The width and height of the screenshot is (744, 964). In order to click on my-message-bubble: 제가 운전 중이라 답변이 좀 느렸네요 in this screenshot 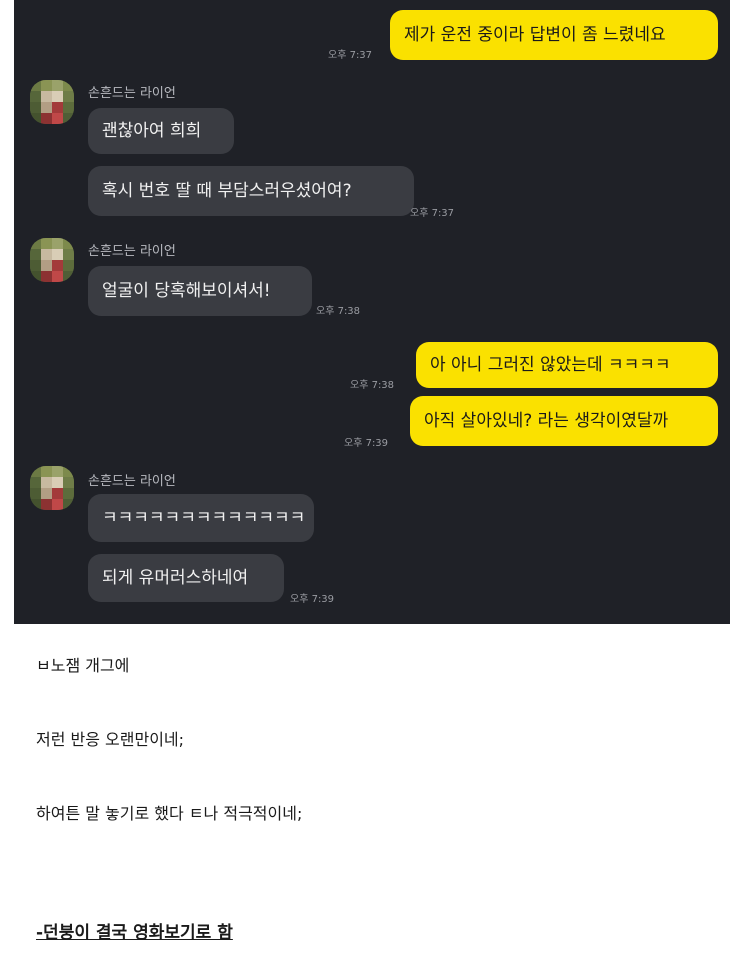, I will do `click(554, 35)`.